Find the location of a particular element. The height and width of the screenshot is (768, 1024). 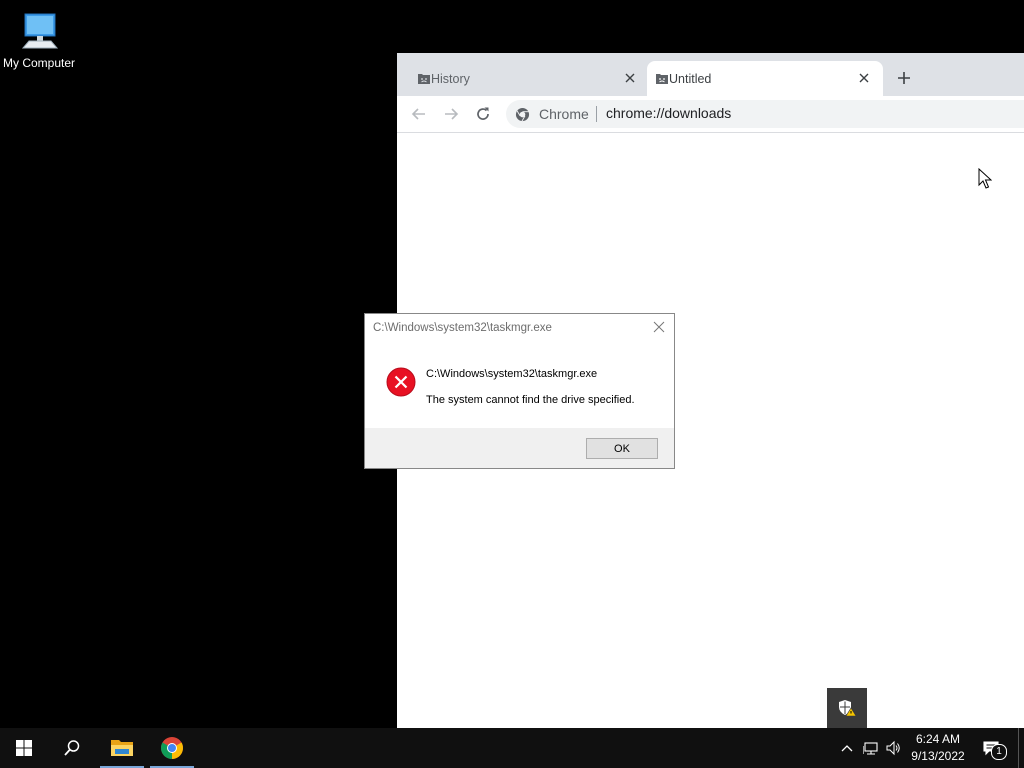

tab-untitled: Untitled is located at coordinates (765, 78).